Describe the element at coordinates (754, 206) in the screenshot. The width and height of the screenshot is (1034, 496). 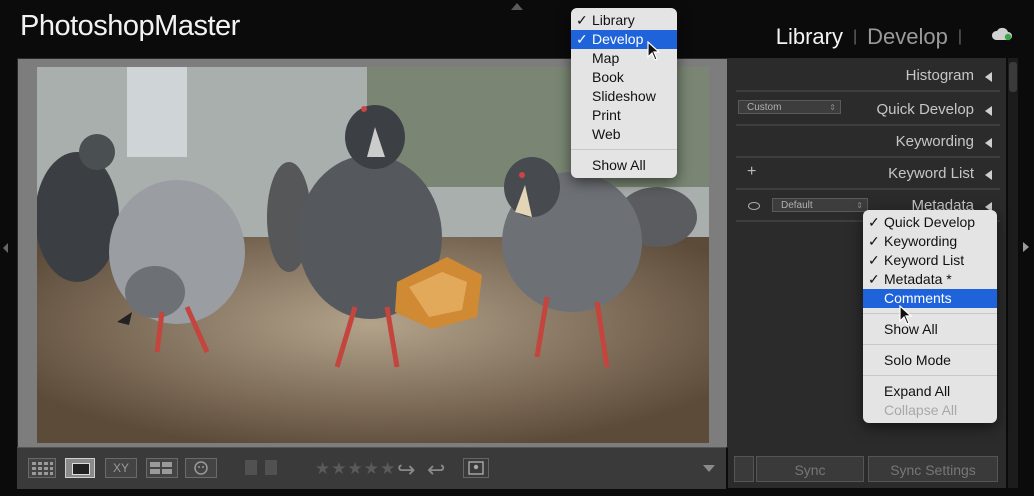
I see `eye-icon` at that location.